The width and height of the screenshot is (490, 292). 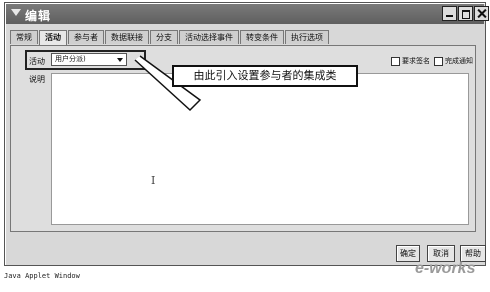 I want to click on notify-checkbox: 完成通知, so click(x=453, y=61).